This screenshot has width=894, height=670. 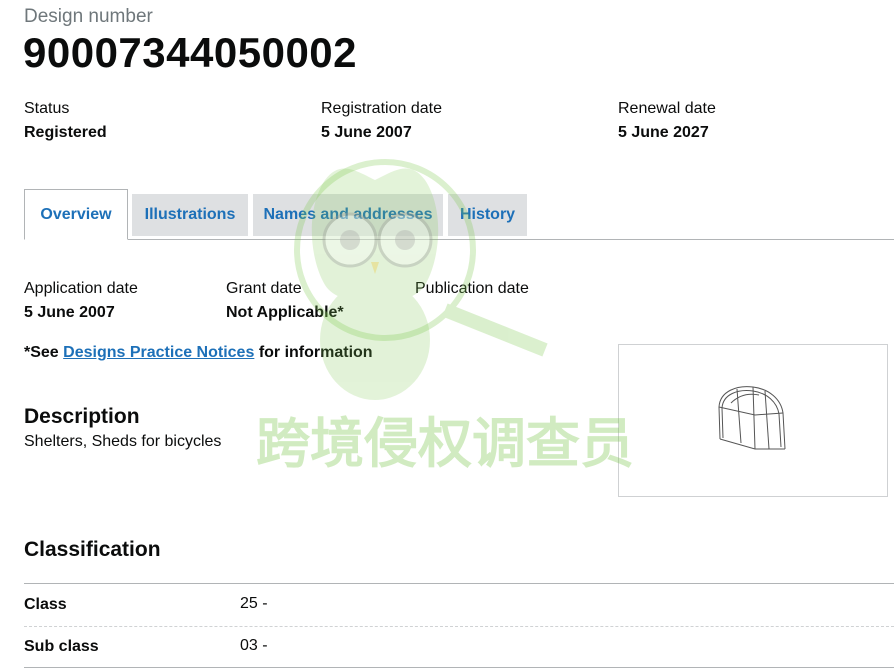 I want to click on sub-class-value: 03 -, so click(x=254, y=645).